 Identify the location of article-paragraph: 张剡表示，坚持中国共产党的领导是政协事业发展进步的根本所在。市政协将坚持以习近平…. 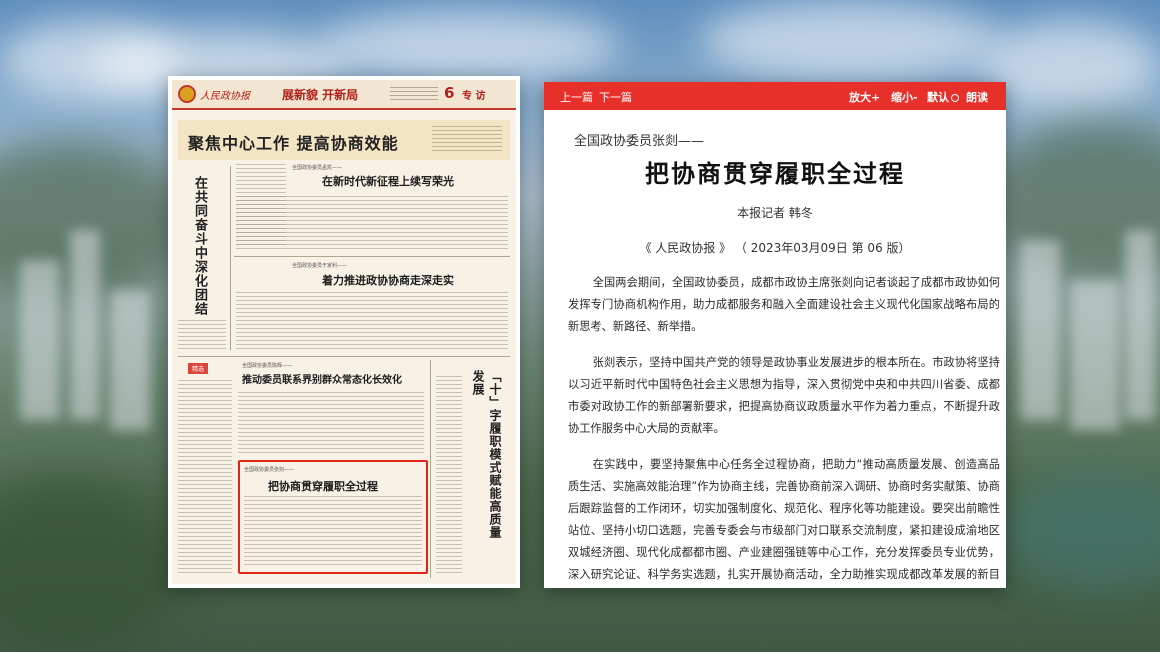
(784, 395).